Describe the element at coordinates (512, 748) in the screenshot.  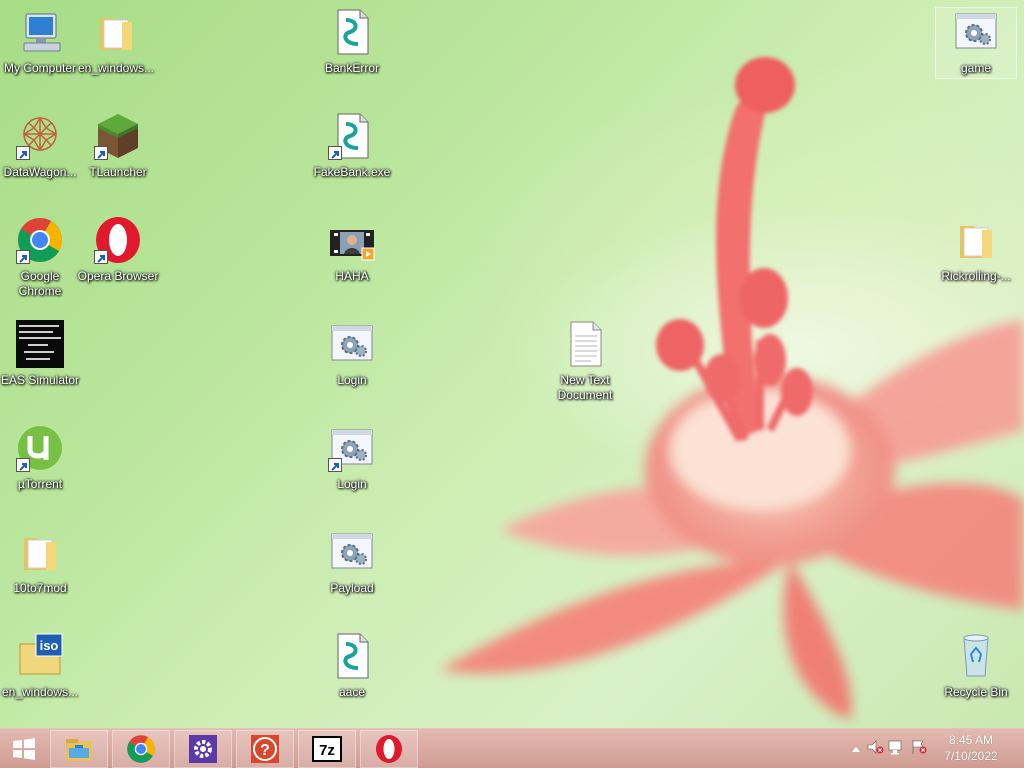
I see `taskbar: ? 7z 8:45 AM 7/10/2022` at that location.